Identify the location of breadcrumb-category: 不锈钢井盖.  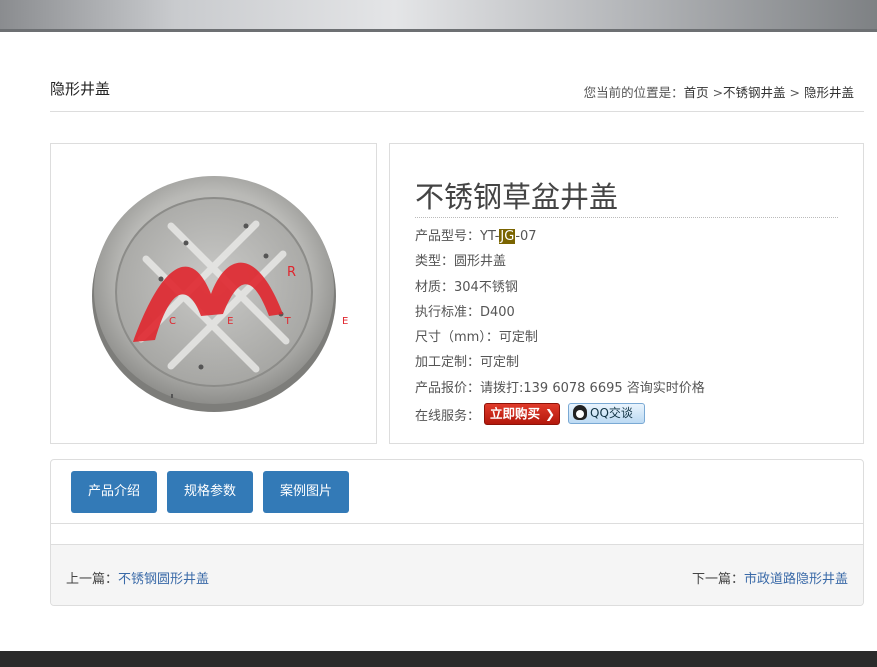
(754, 92).